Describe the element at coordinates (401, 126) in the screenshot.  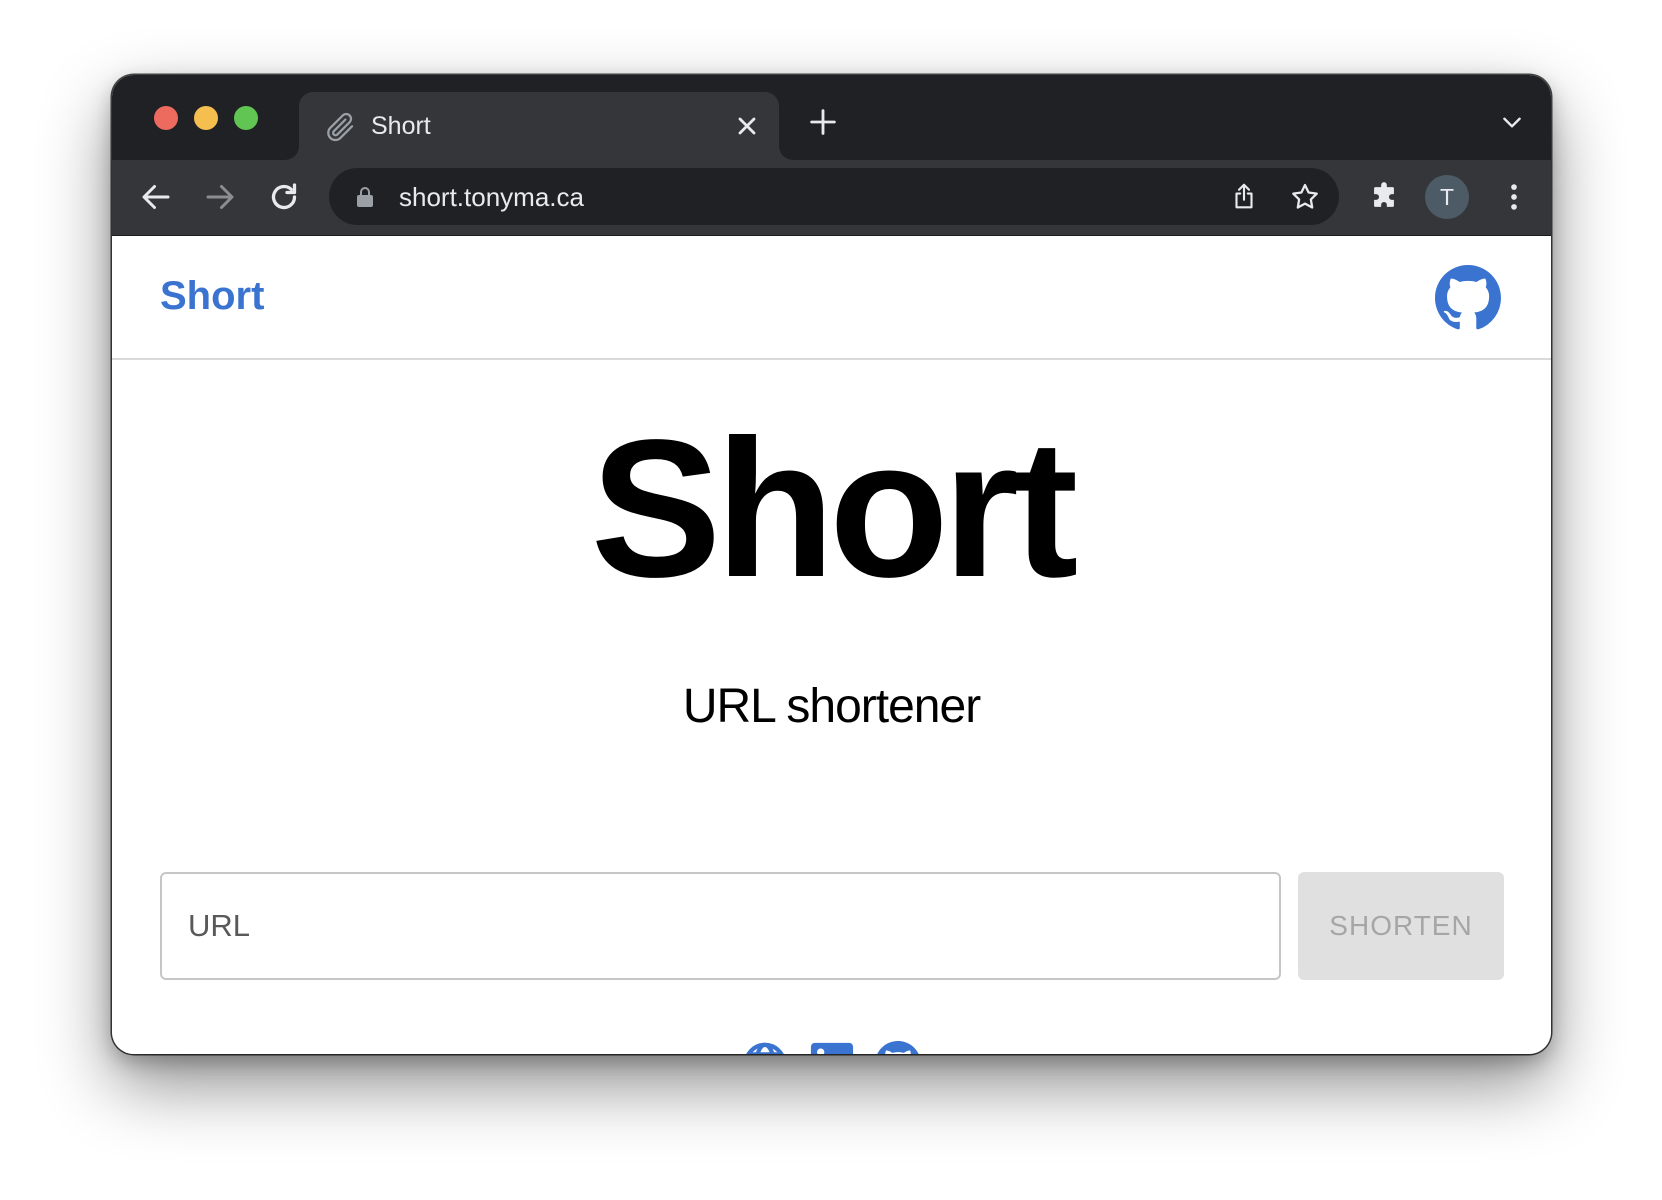
I see `tab-title: Short` at that location.